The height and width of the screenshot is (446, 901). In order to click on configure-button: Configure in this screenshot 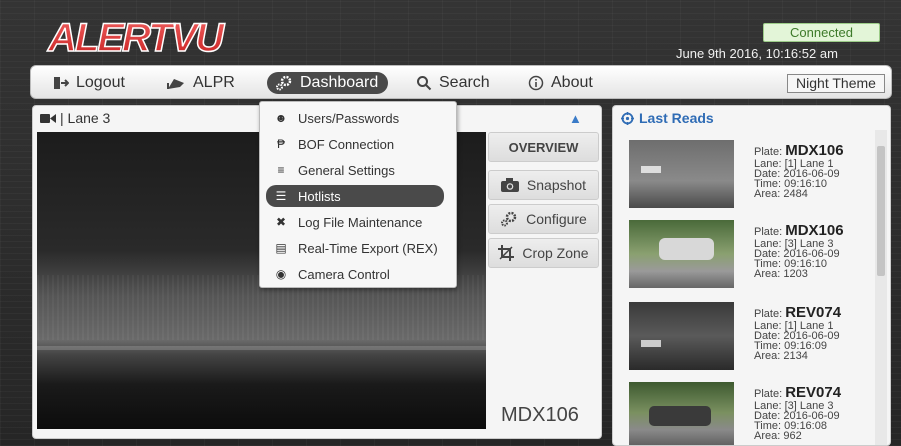, I will do `click(543, 219)`.